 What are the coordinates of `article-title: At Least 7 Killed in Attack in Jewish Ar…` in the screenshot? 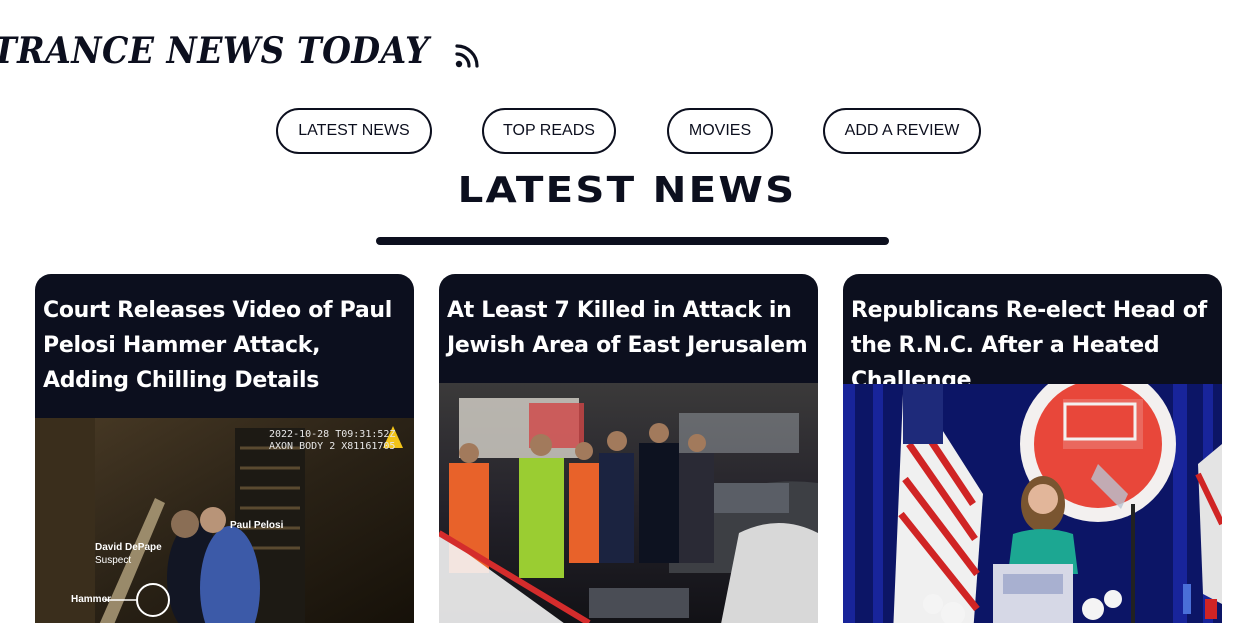 It's located at (628, 318).